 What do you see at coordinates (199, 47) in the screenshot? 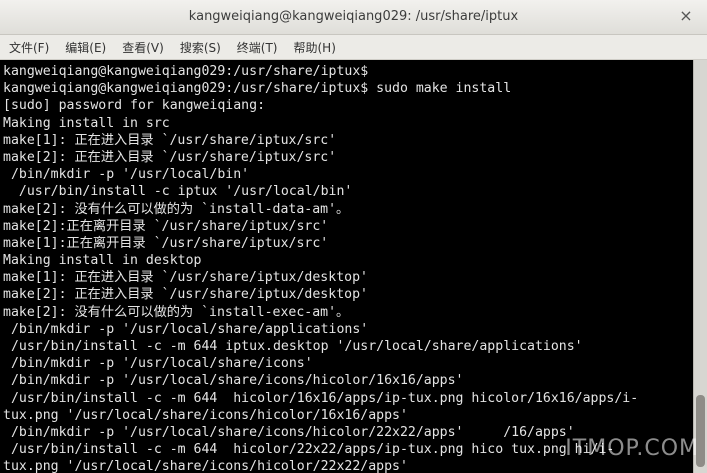
I see `menu-search: 搜索(S)` at bounding box center [199, 47].